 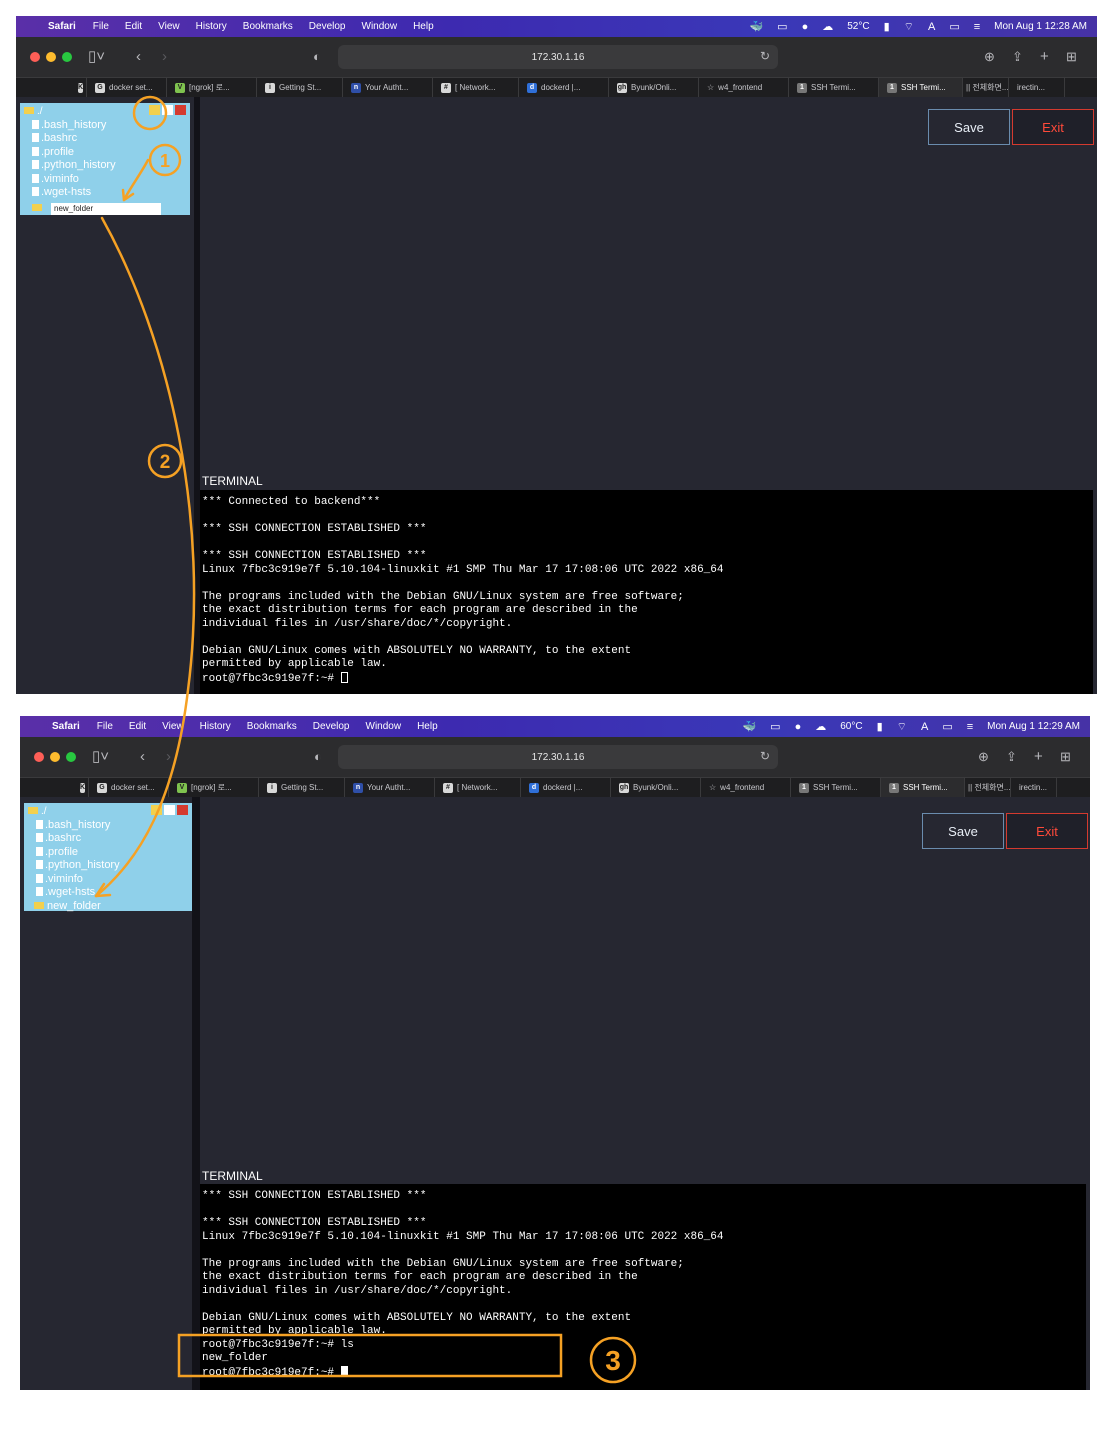 What do you see at coordinates (947, 726) in the screenshot?
I see `battery-icon: ▭` at bounding box center [947, 726].